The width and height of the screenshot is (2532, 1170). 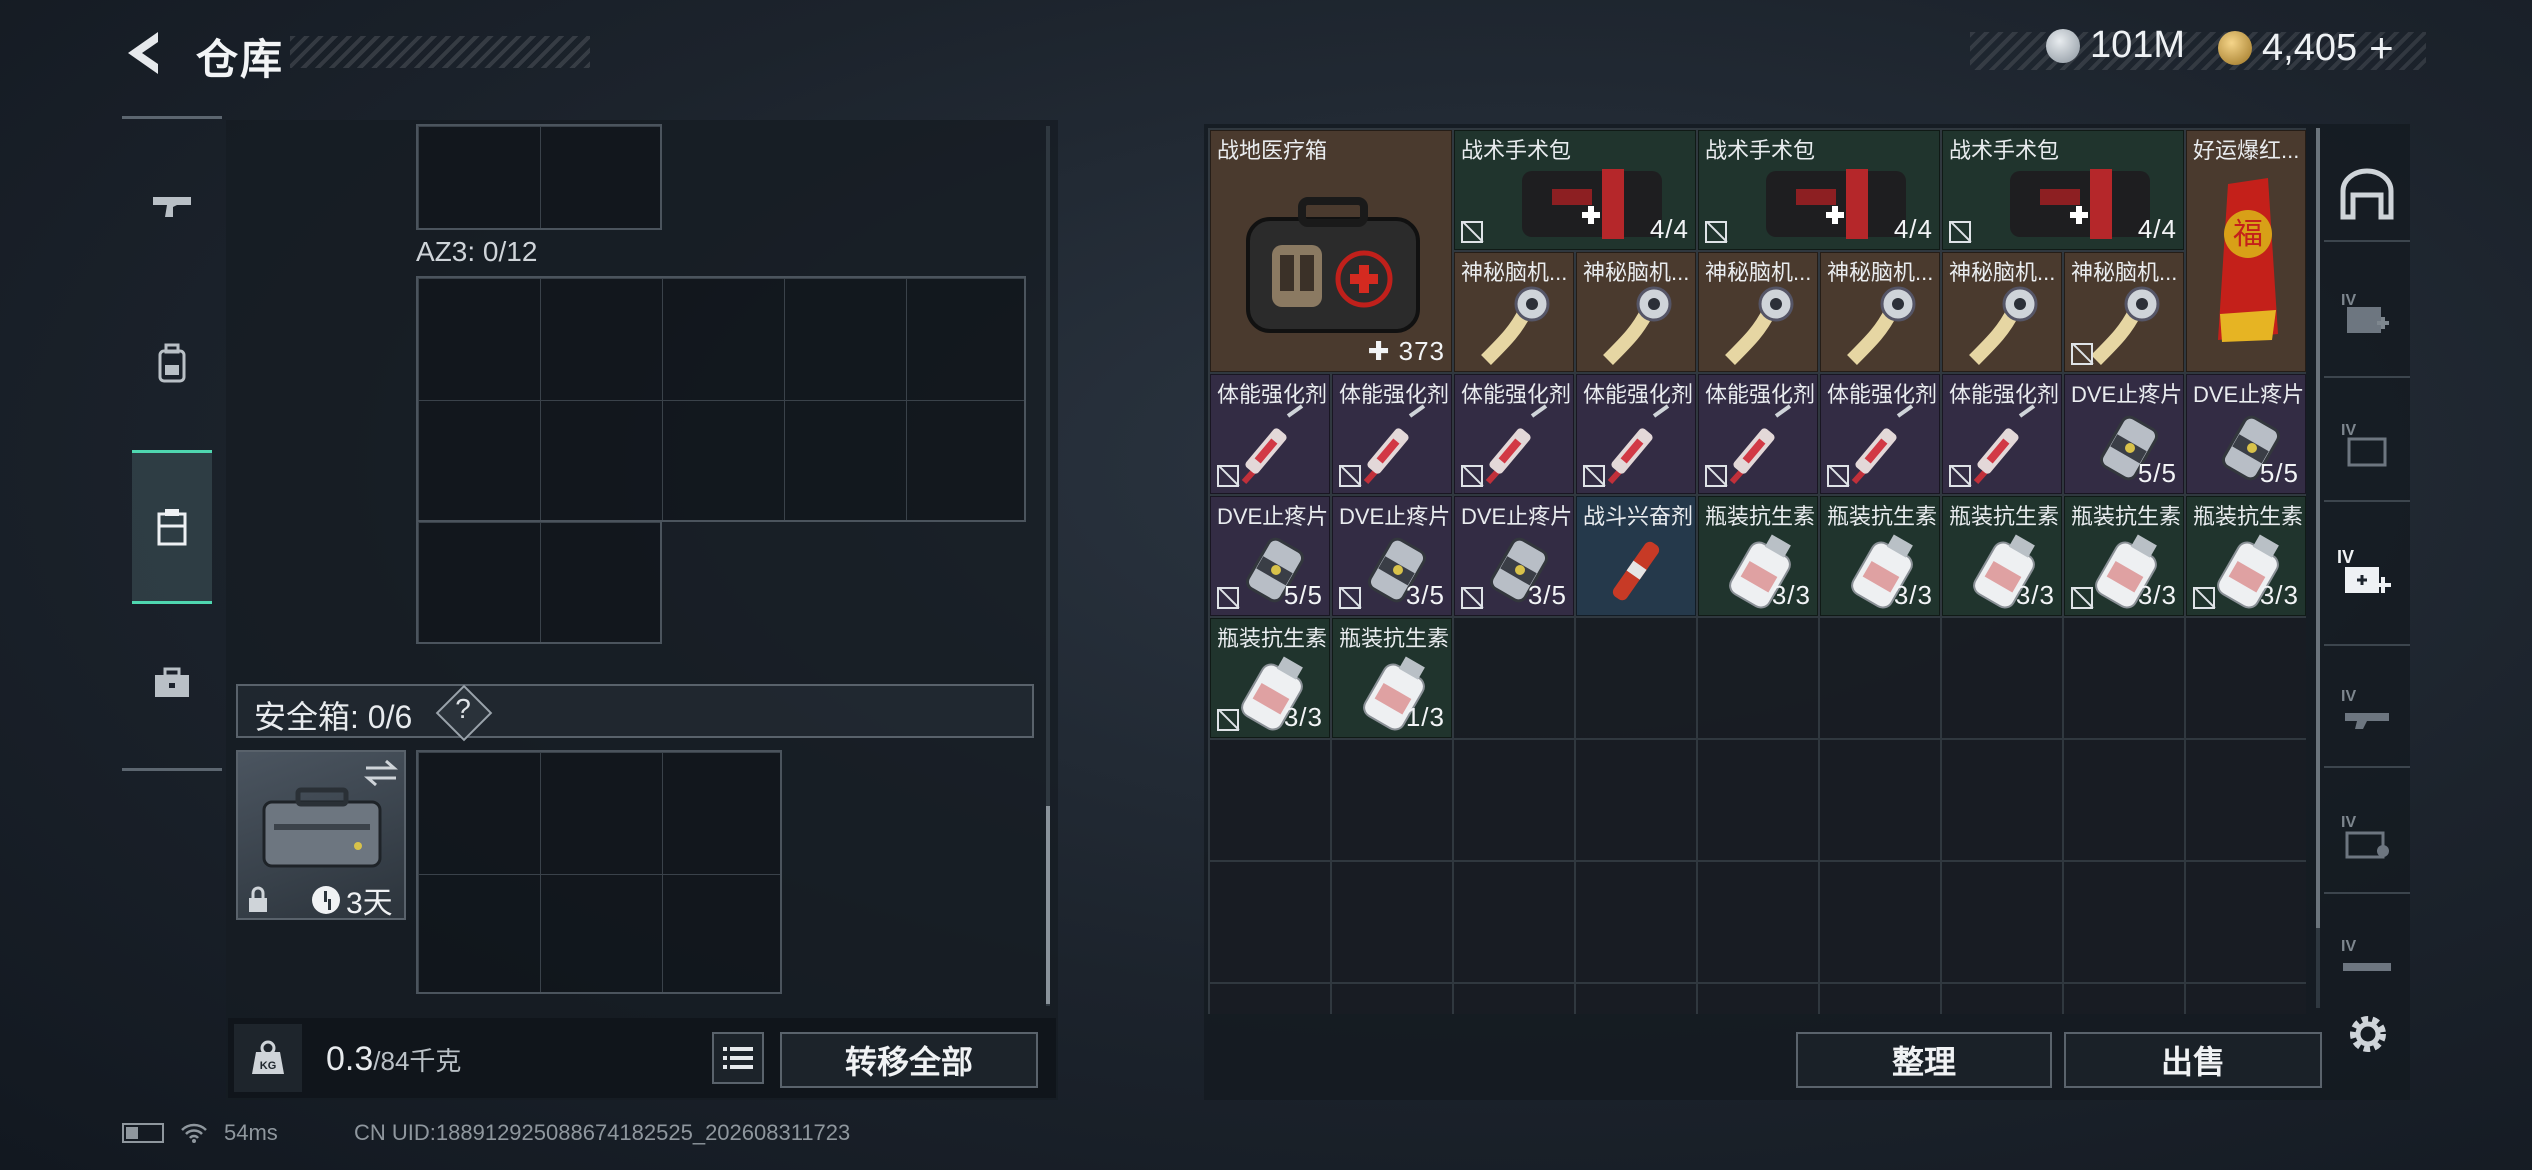 I want to click on inventory-item: 战地医疗箱 ✚ 373, so click(x=1331, y=251).